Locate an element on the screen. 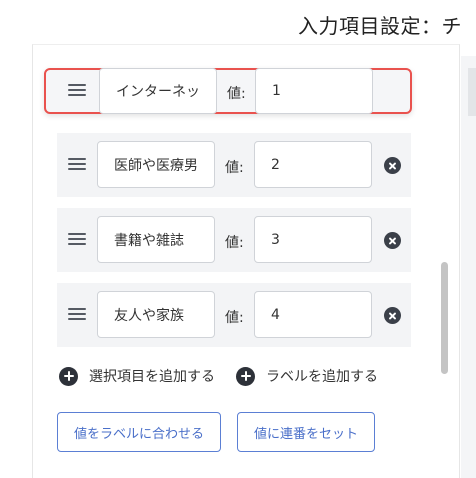 Image resolution: width=476 pixels, height=478 pixels. option-value-field: 1 is located at coordinates (314, 91).